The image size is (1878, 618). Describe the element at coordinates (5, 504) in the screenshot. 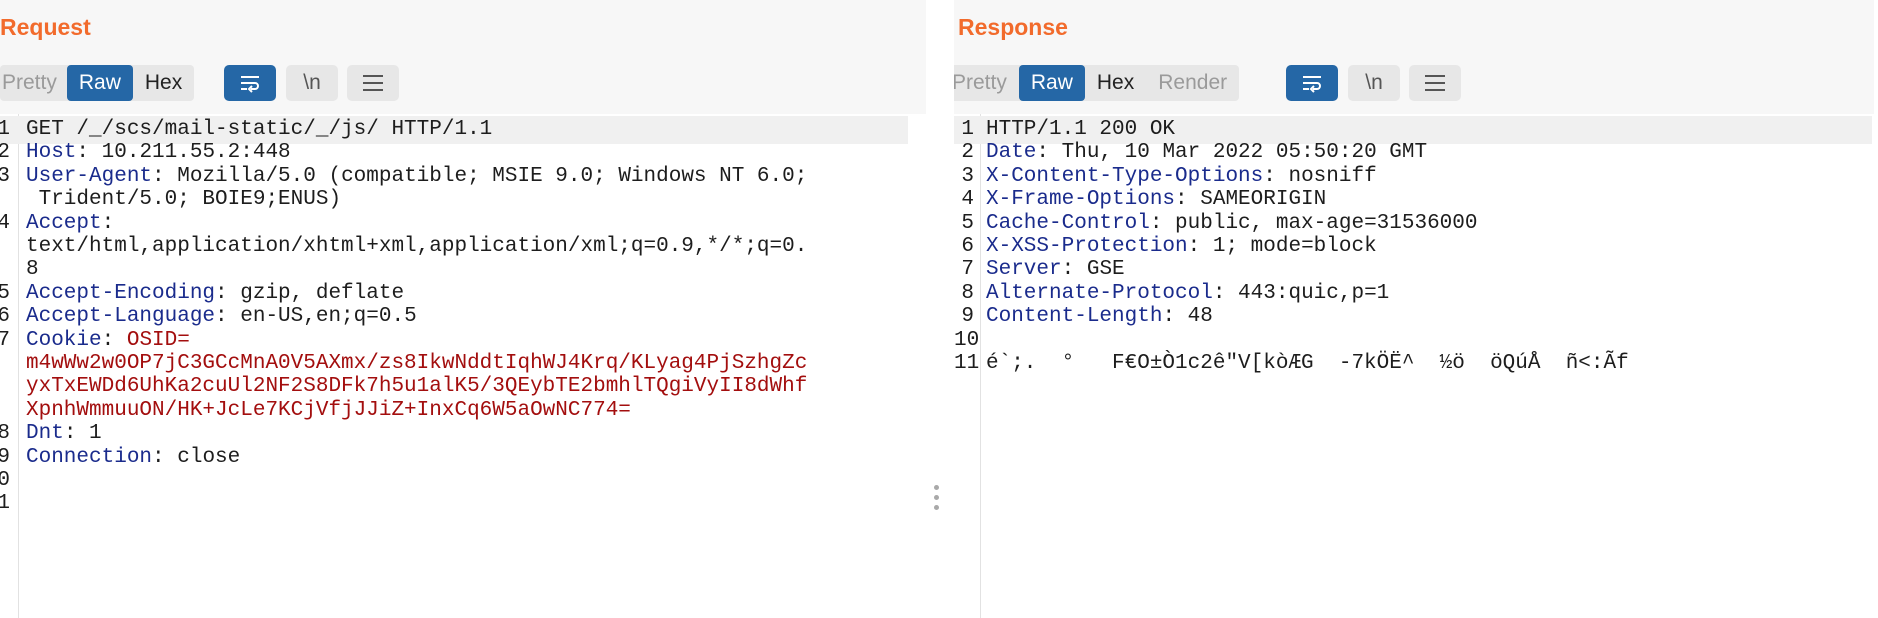

I see `line-number: 1` at that location.